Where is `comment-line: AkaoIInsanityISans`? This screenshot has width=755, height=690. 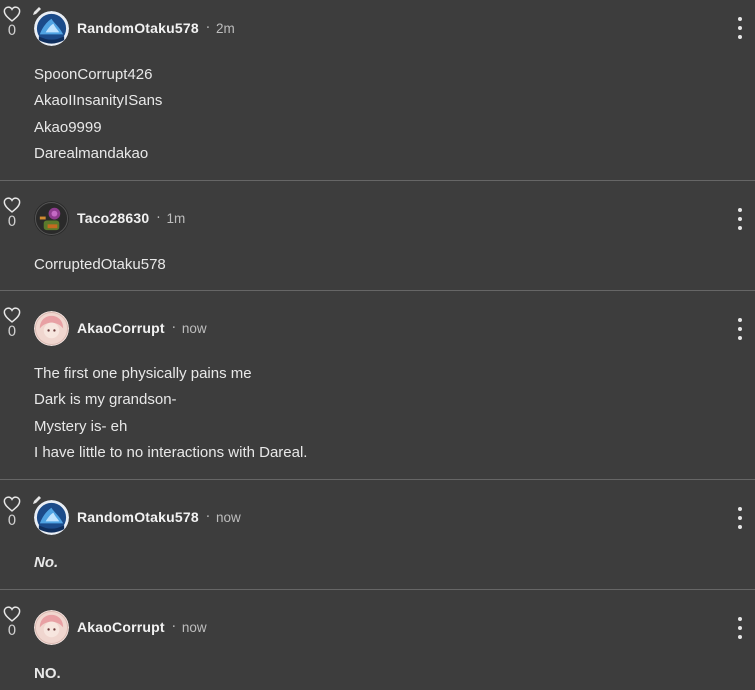 comment-line: AkaoIInsanityISans is located at coordinates (98, 101).